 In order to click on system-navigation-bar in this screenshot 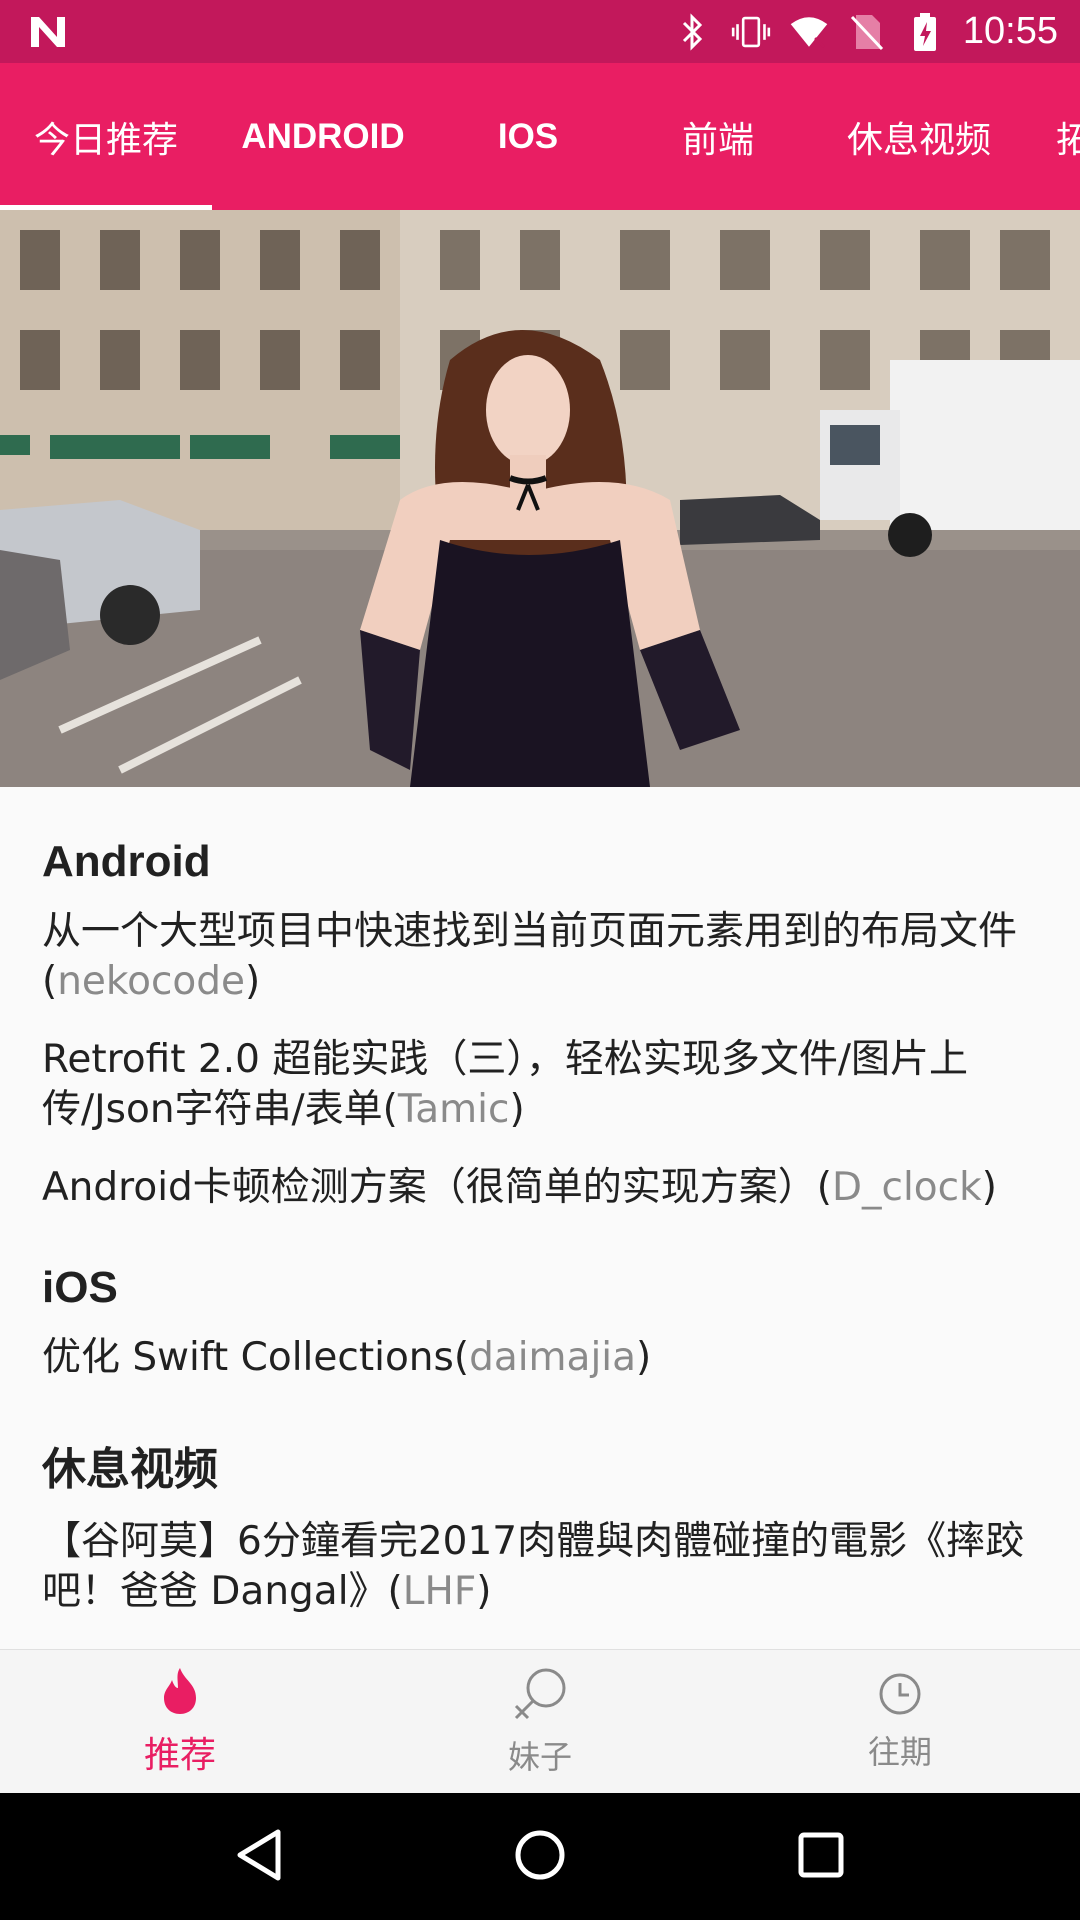, I will do `click(540, 1856)`.